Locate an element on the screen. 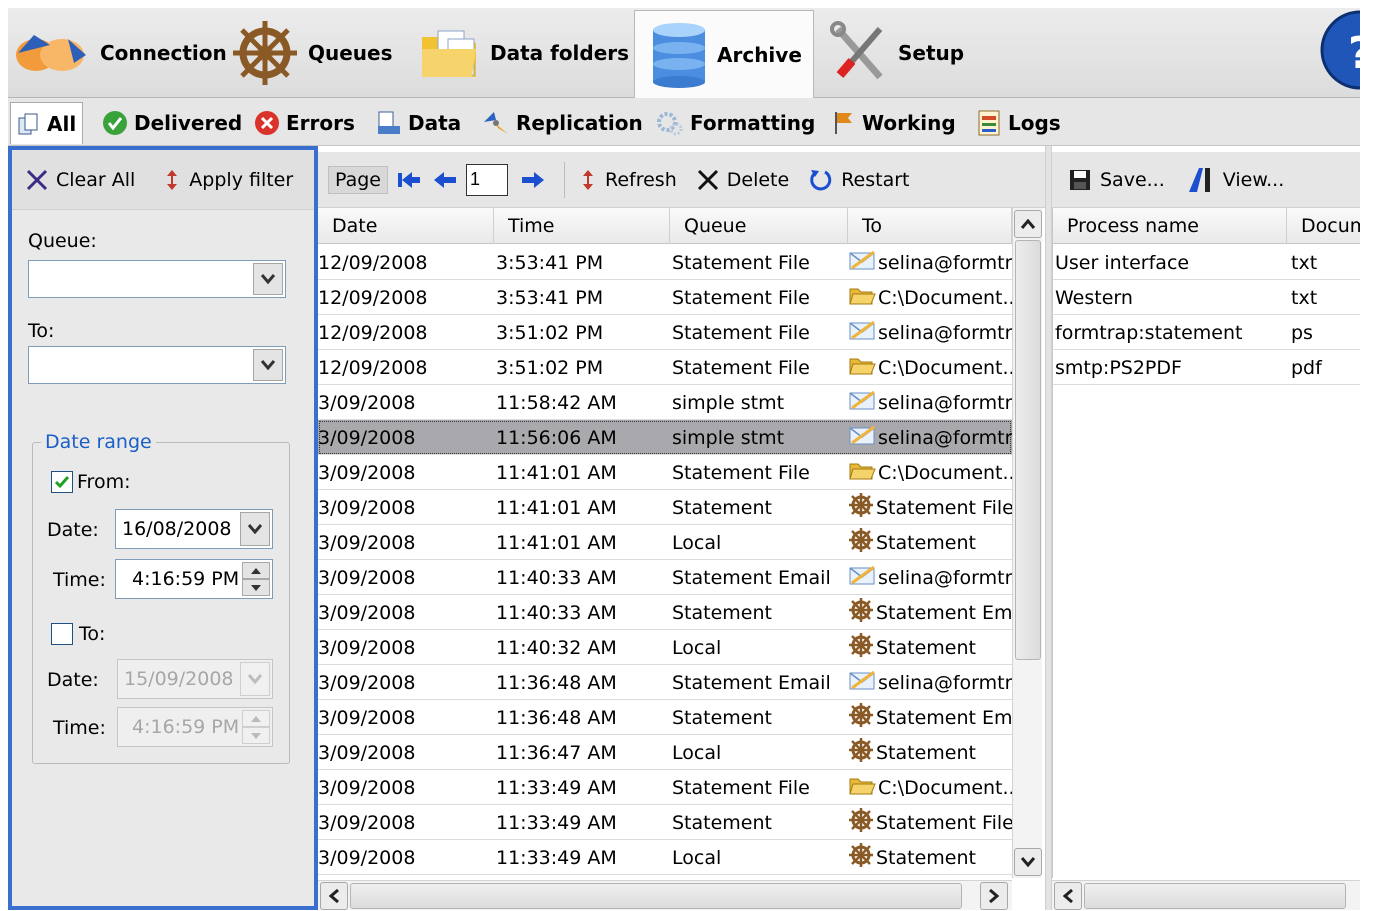  to-date-checkbox is located at coordinates (62, 634).